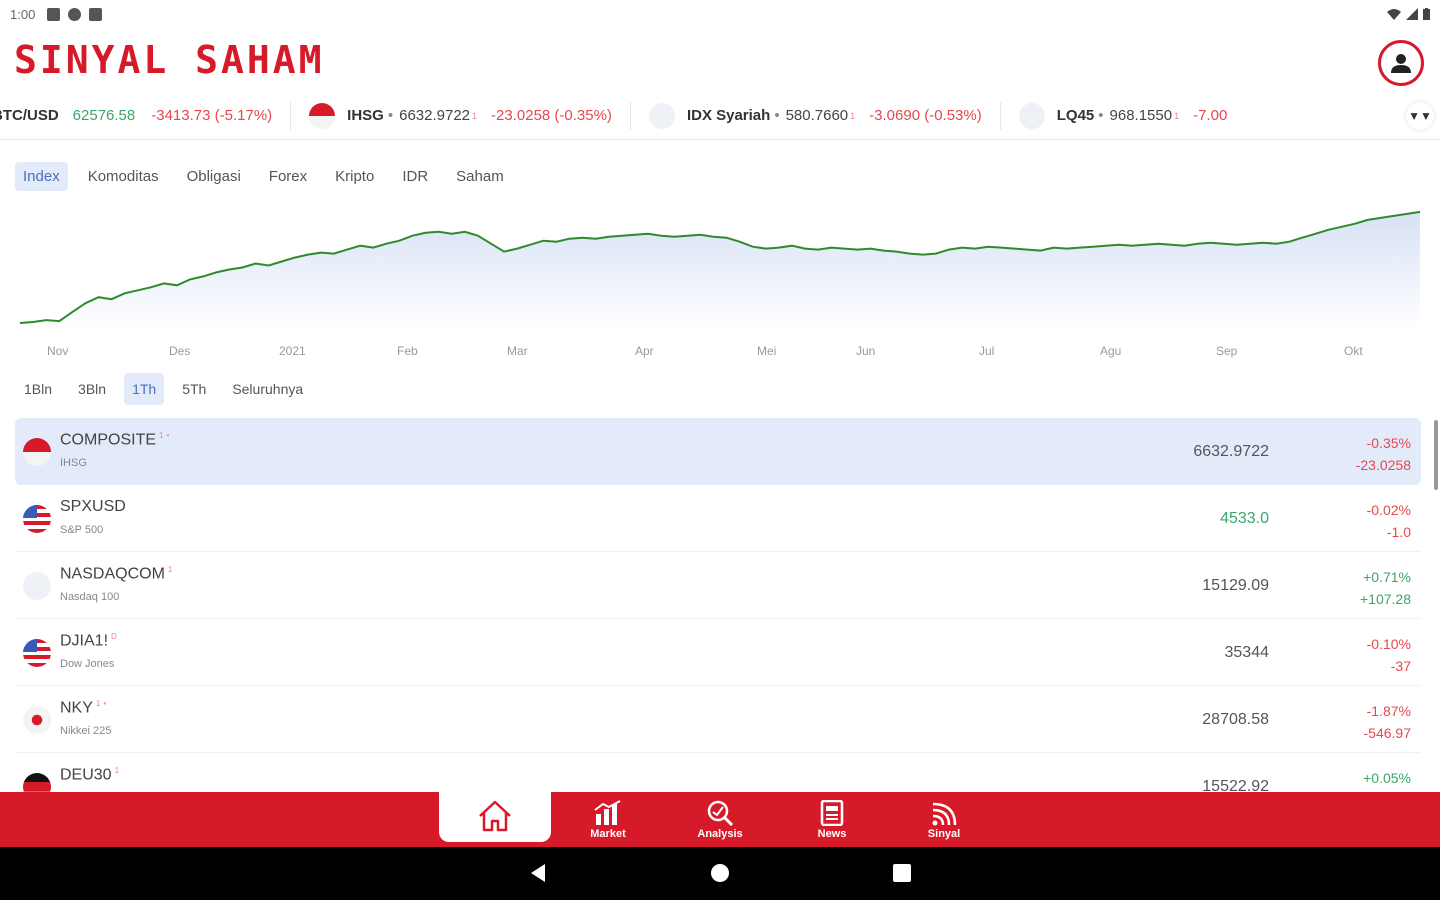 The height and width of the screenshot is (900, 1440). I want to click on bottom-navigation: Market Analysis News Sinyal, so click(720, 819).